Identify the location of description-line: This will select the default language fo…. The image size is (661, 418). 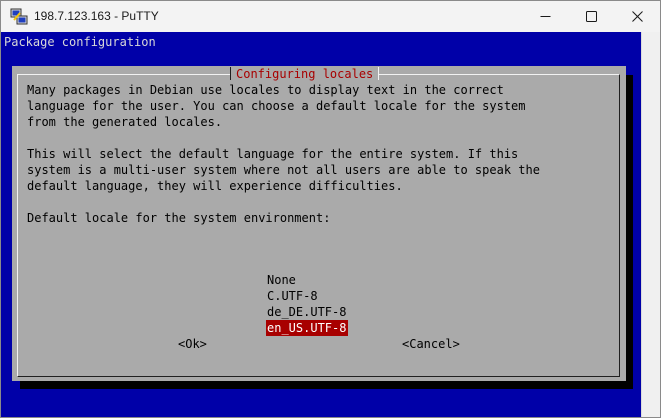
(273, 154).